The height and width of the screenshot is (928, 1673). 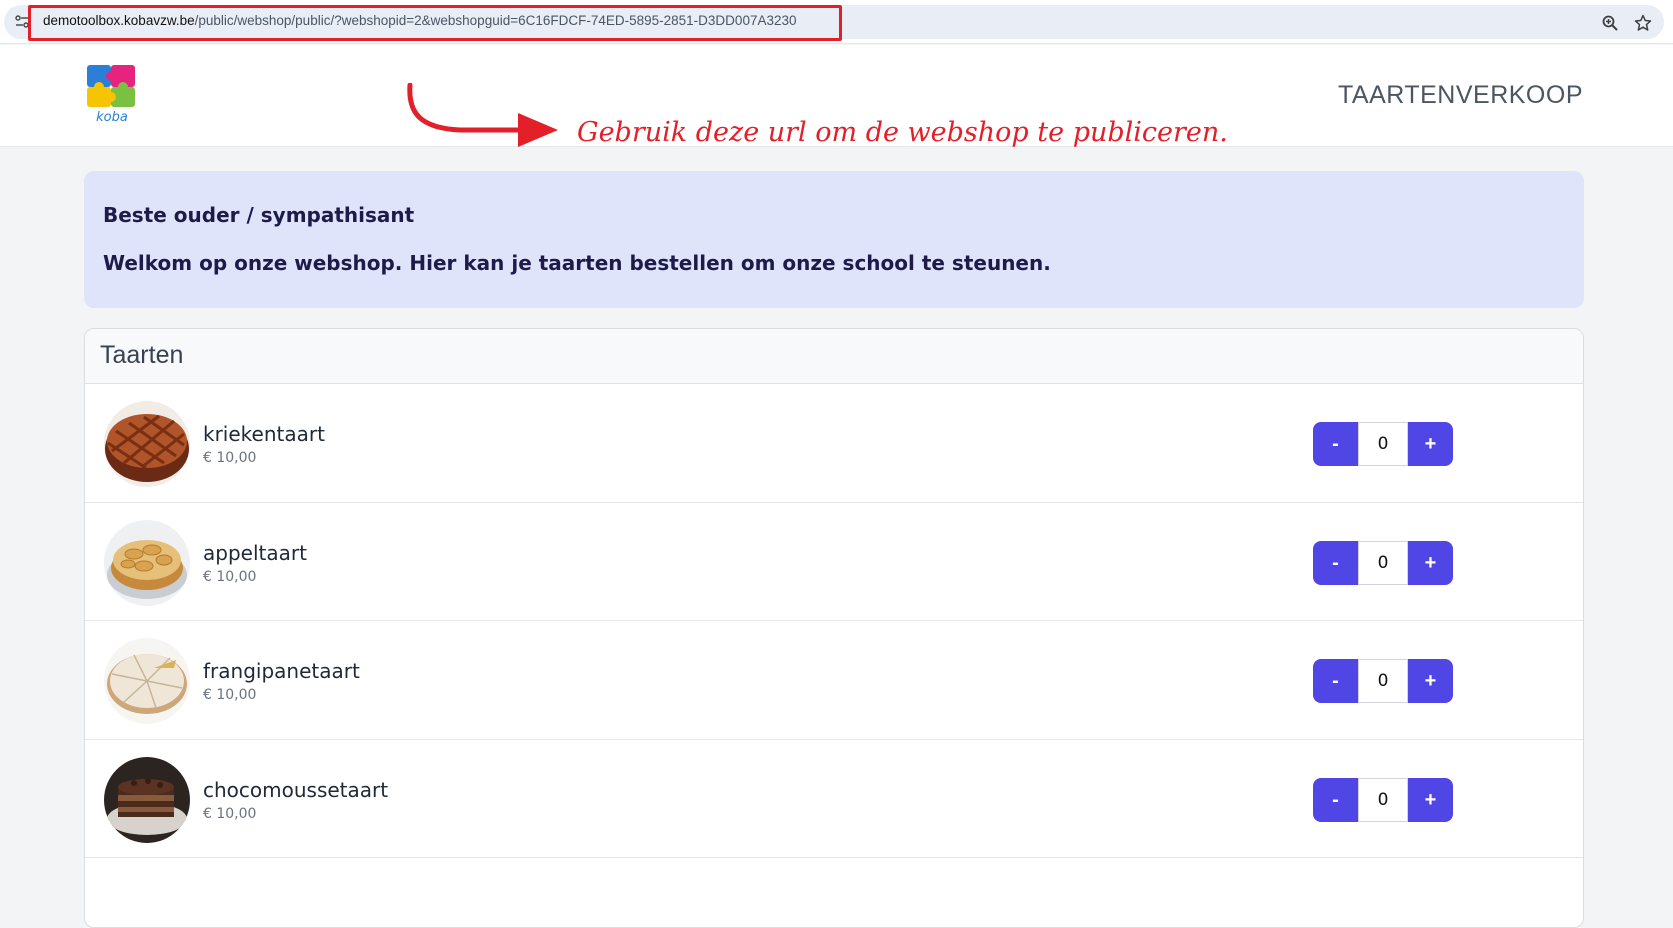 I want to click on product-row: chocomoussetaart € 10,00 - 0 +, so click(x=834, y=799).